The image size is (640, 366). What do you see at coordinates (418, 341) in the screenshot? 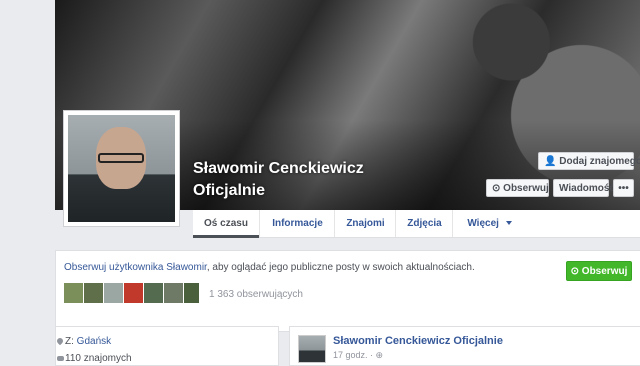
I see `post-author-name: Sławomir Cenckiewicz Oficjalnie` at bounding box center [418, 341].